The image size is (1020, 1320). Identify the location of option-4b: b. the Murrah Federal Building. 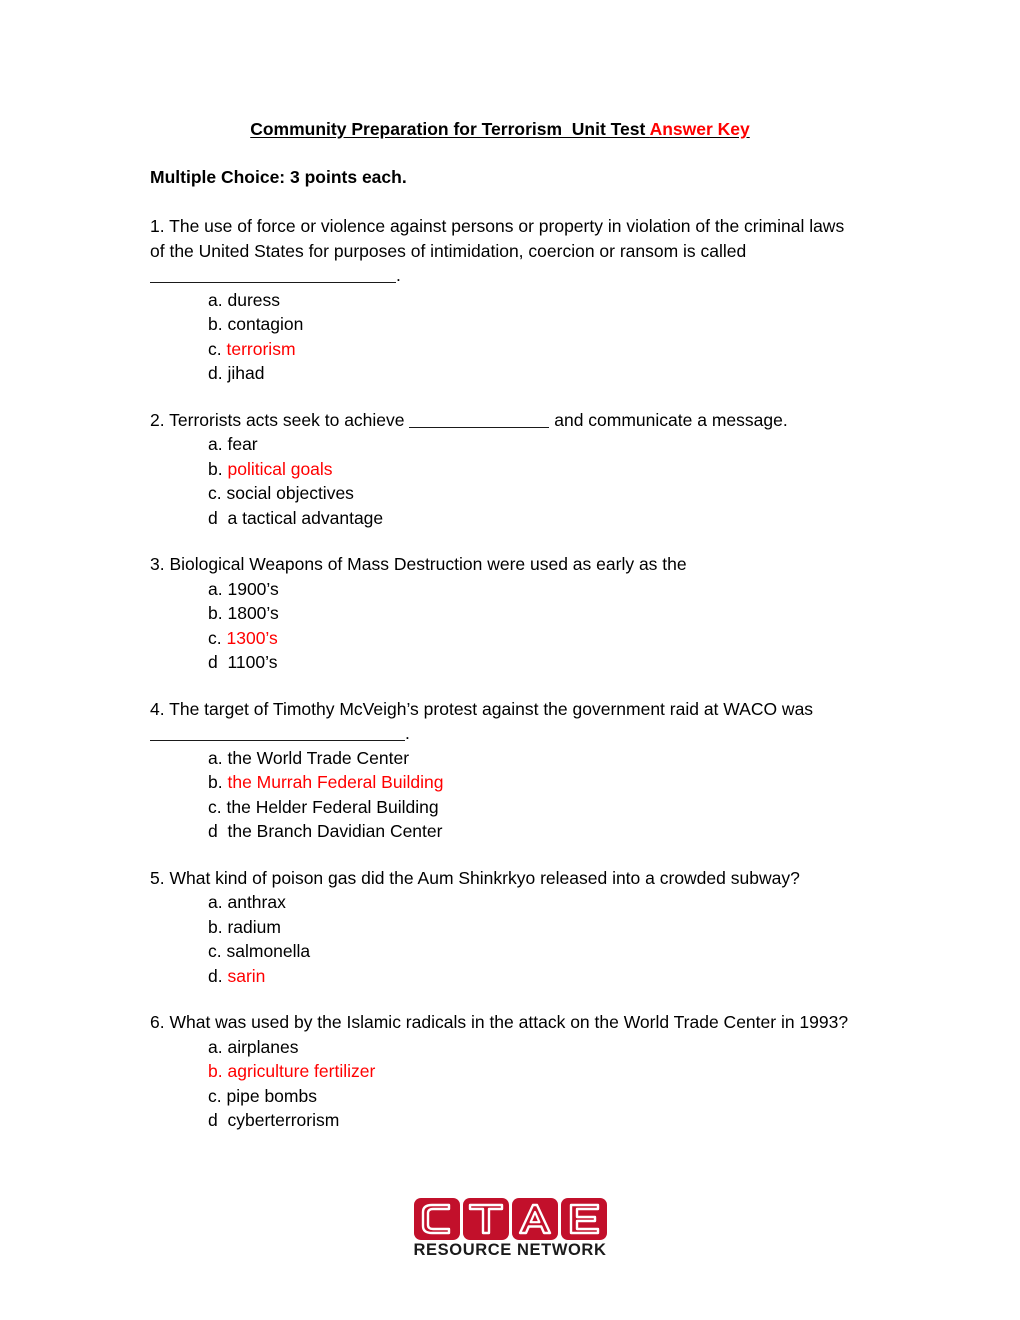
(500, 782).